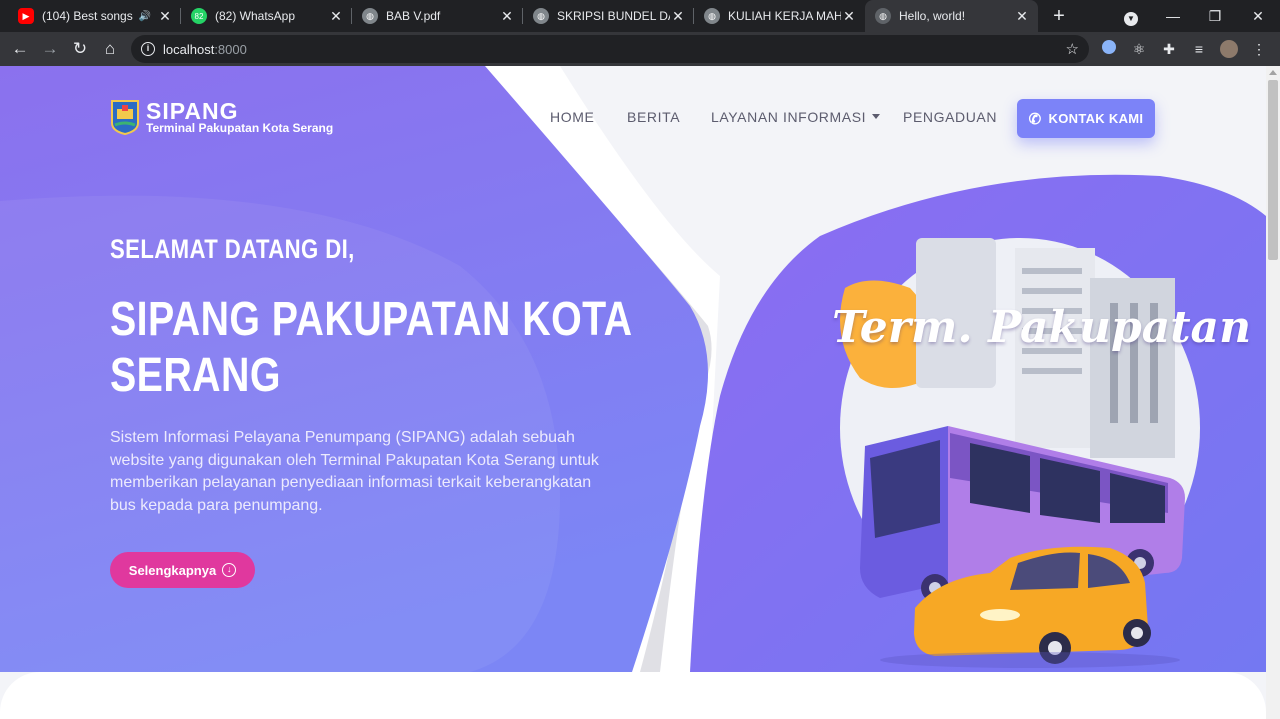 The width and height of the screenshot is (1280, 719). I want to click on nav-home: HOME, so click(572, 117).